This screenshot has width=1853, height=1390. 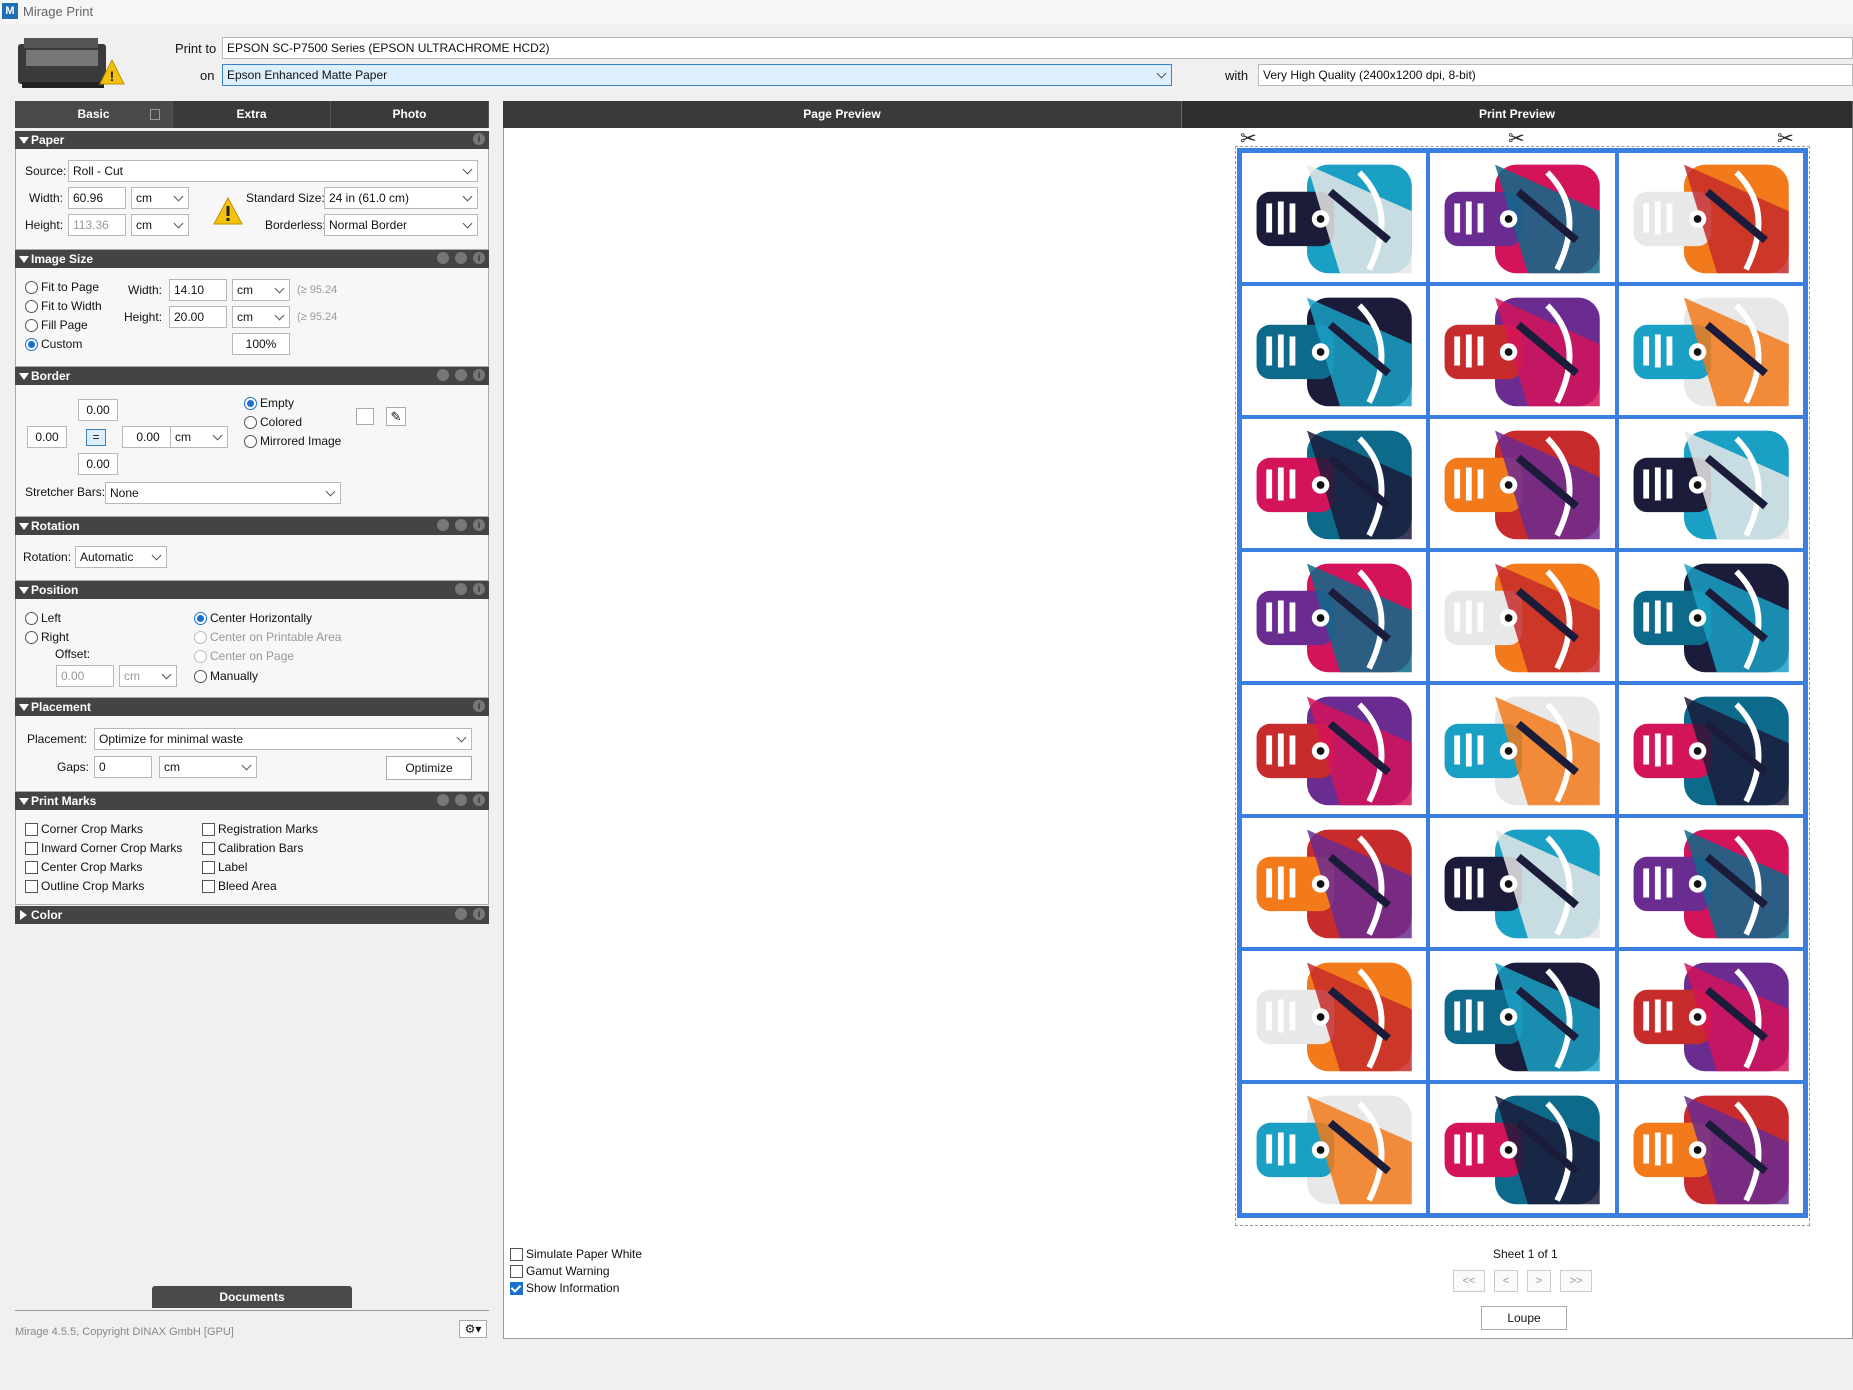 What do you see at coordinates (401, 225) in the screenshot?
I see `borderless-select: Normal Border` at bounding box center [401, 225].